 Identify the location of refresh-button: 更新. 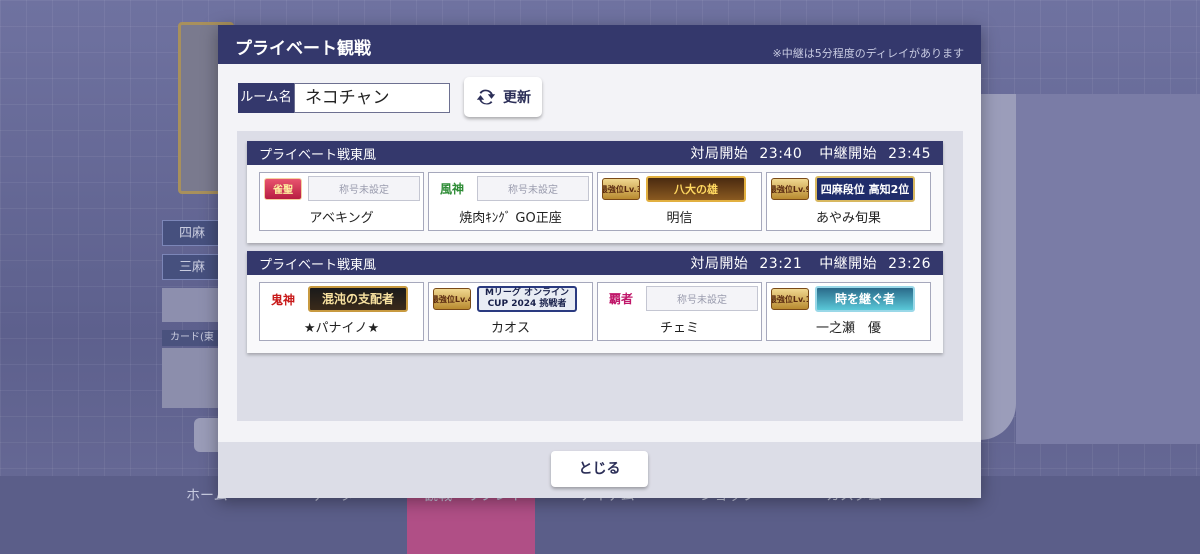
(503, 97).